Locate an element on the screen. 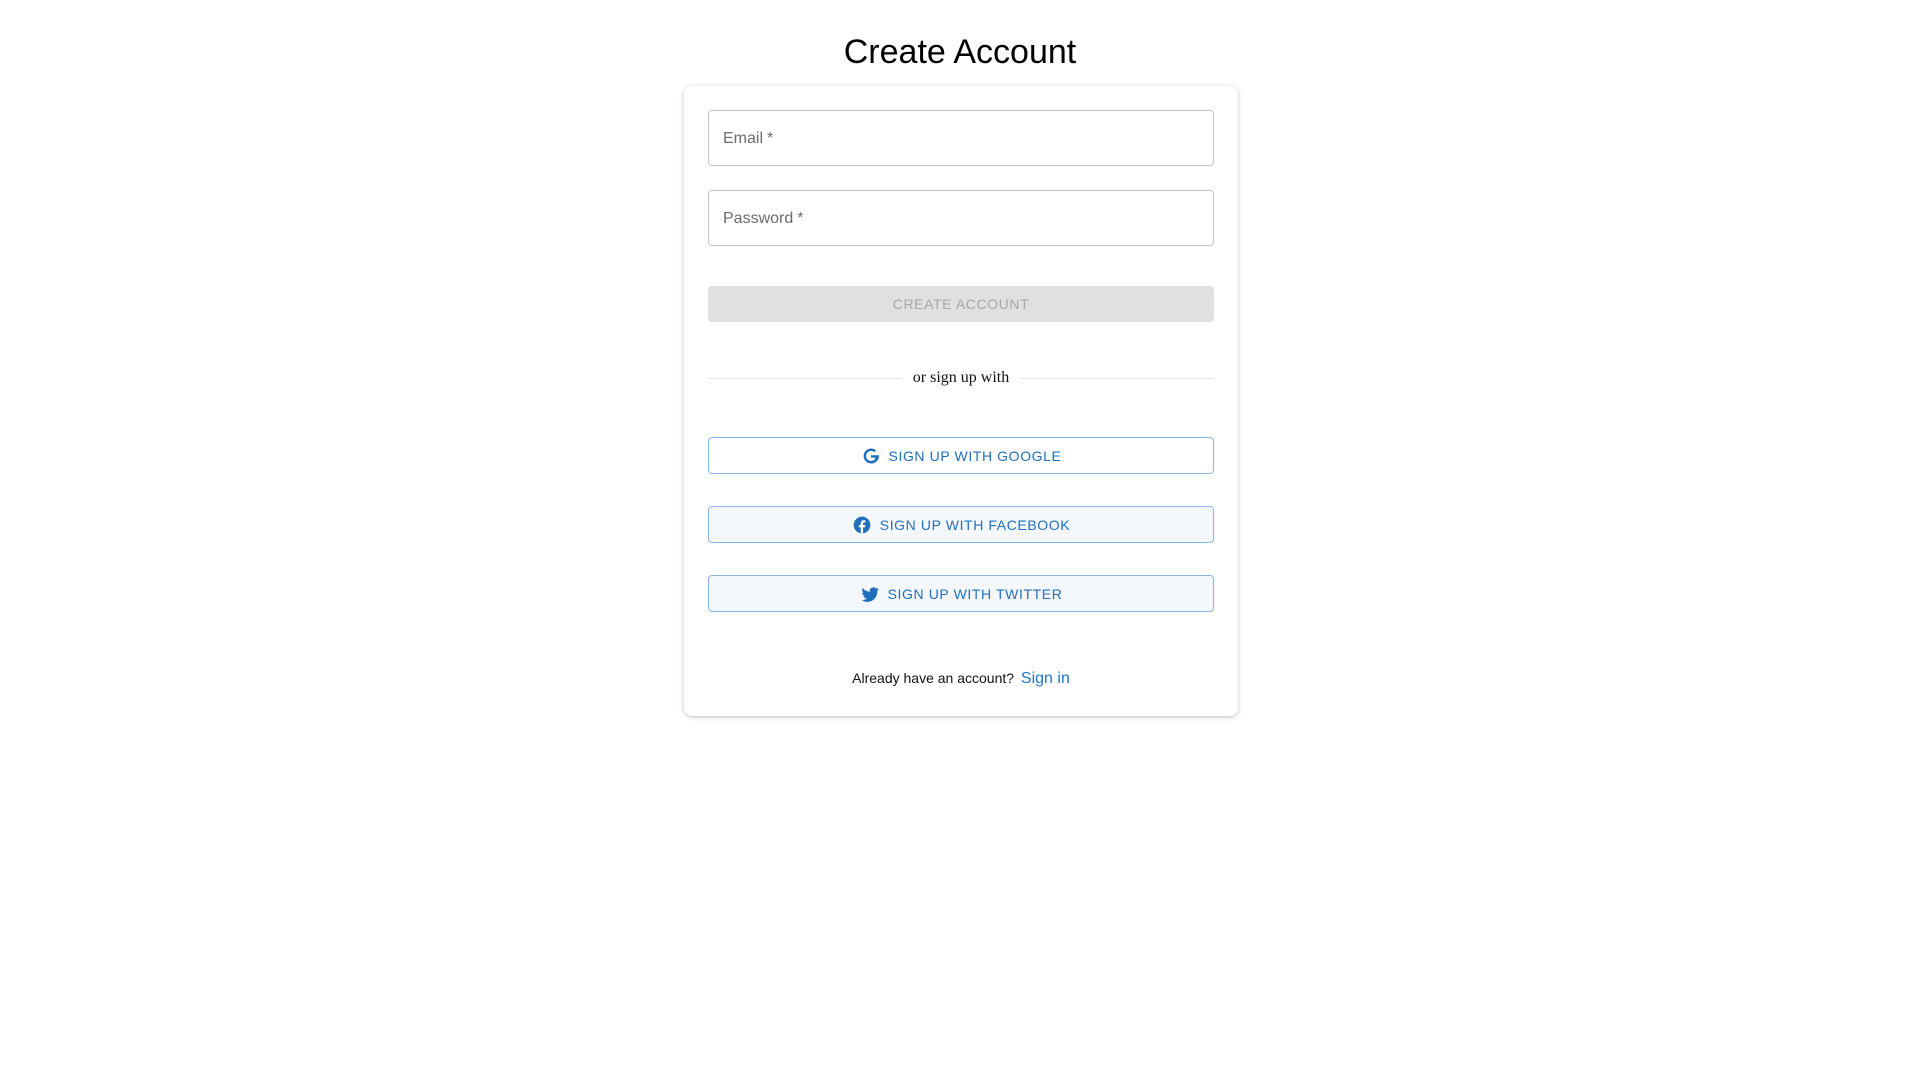  facebook-signup-button: SIGN UP WITH FACEBOOK is located at coordinates (961, 524).